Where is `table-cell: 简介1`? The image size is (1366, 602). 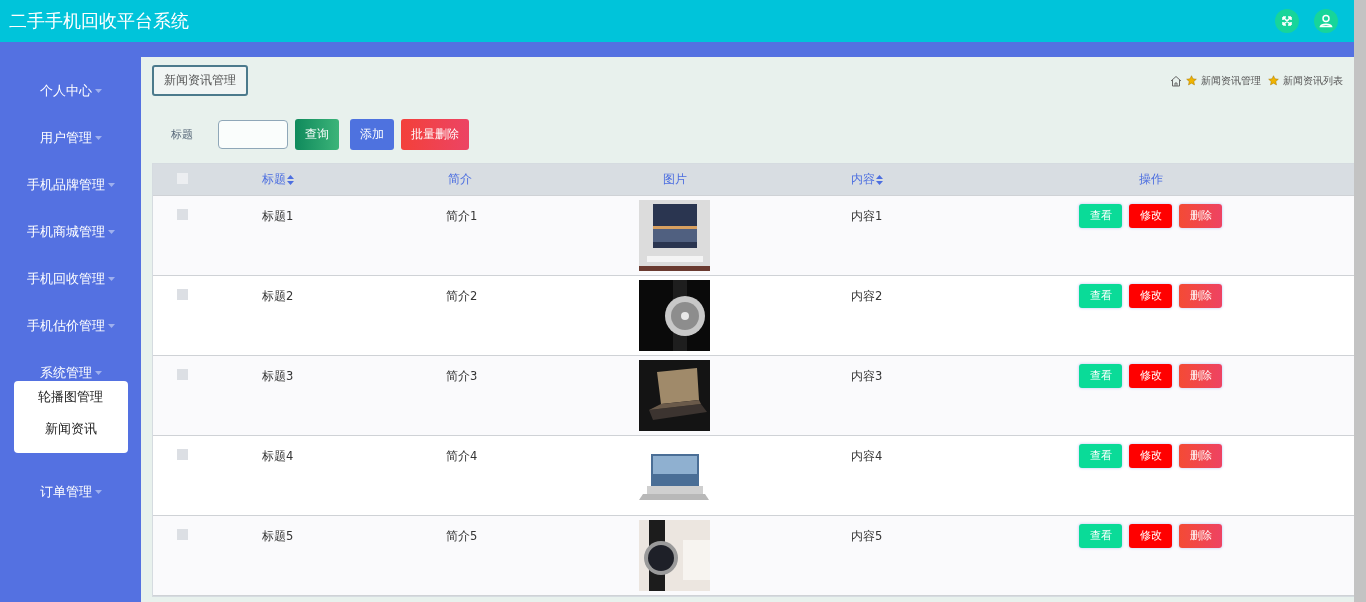 table-cell: 简介1 is located at coordinates (462, 216).